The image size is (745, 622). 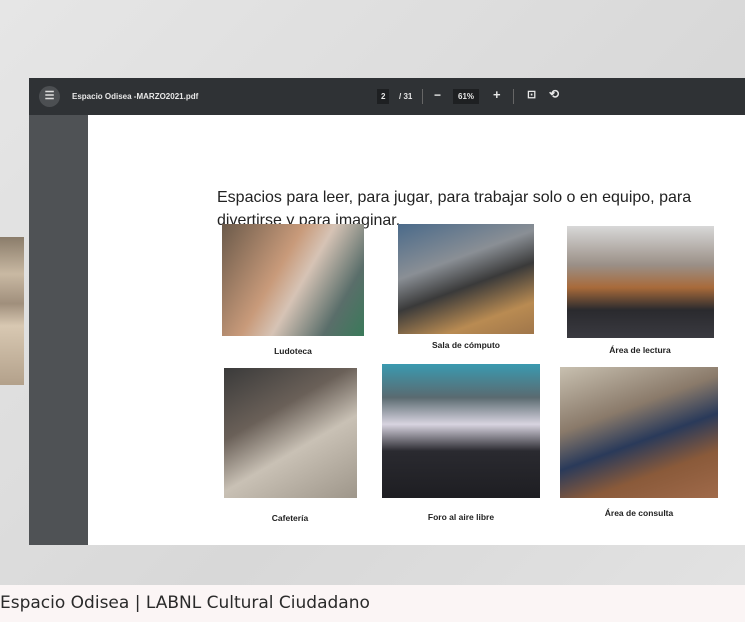 I want to click on photo-caption: Foro al aire libre, so click(x=461, y=517).